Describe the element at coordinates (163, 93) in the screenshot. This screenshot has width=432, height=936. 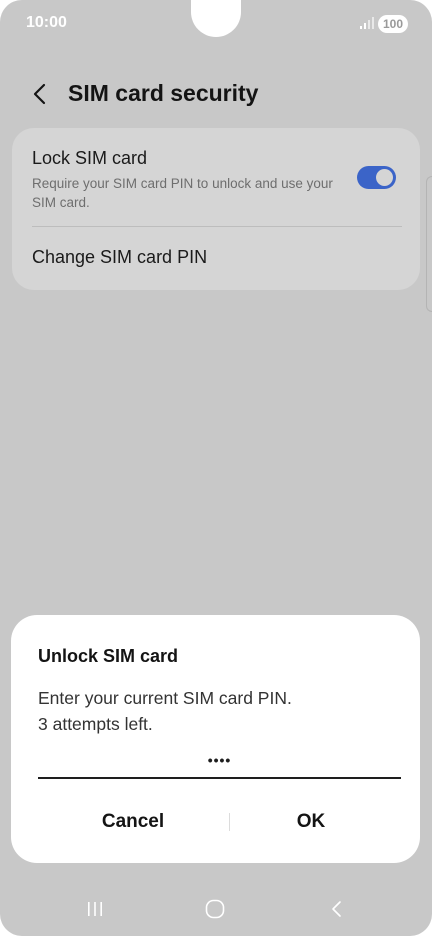
I see `page-title: SIM card security` at that location.